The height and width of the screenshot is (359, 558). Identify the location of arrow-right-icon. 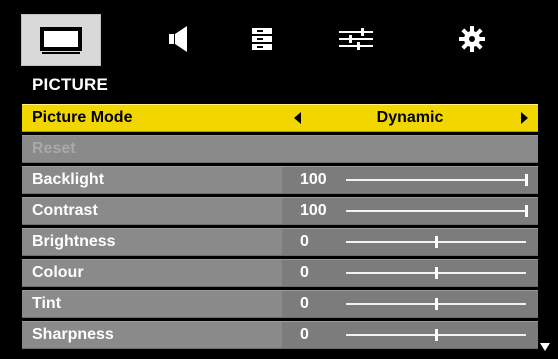
(524, 118).